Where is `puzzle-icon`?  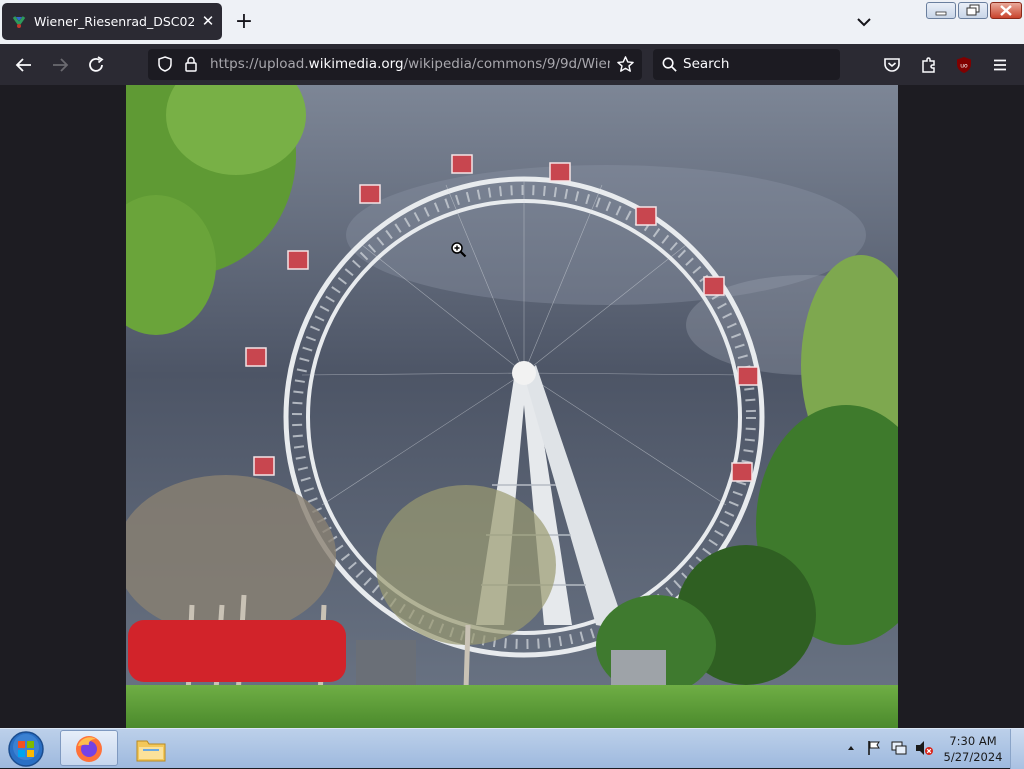 puzzle-icon is located at coordinates (929, 65).